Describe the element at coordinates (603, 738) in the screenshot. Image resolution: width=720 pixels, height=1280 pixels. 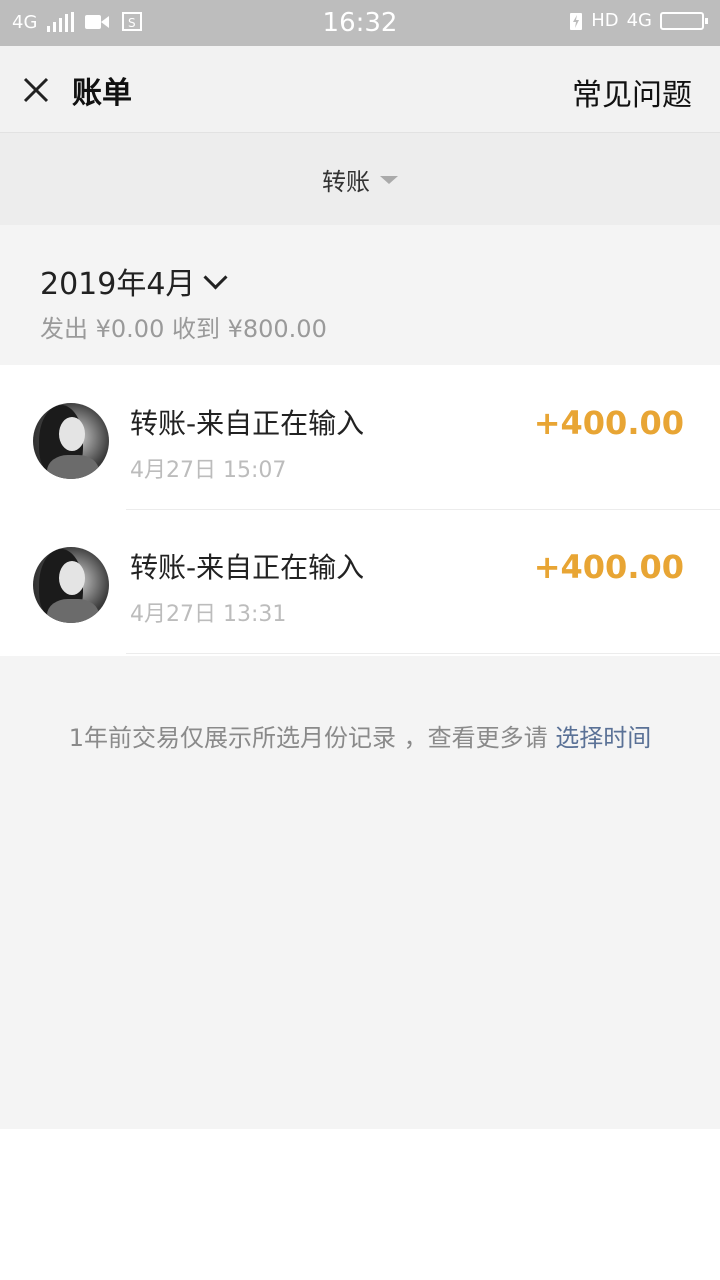
I see `select-time-link: 选择时间` at that location.